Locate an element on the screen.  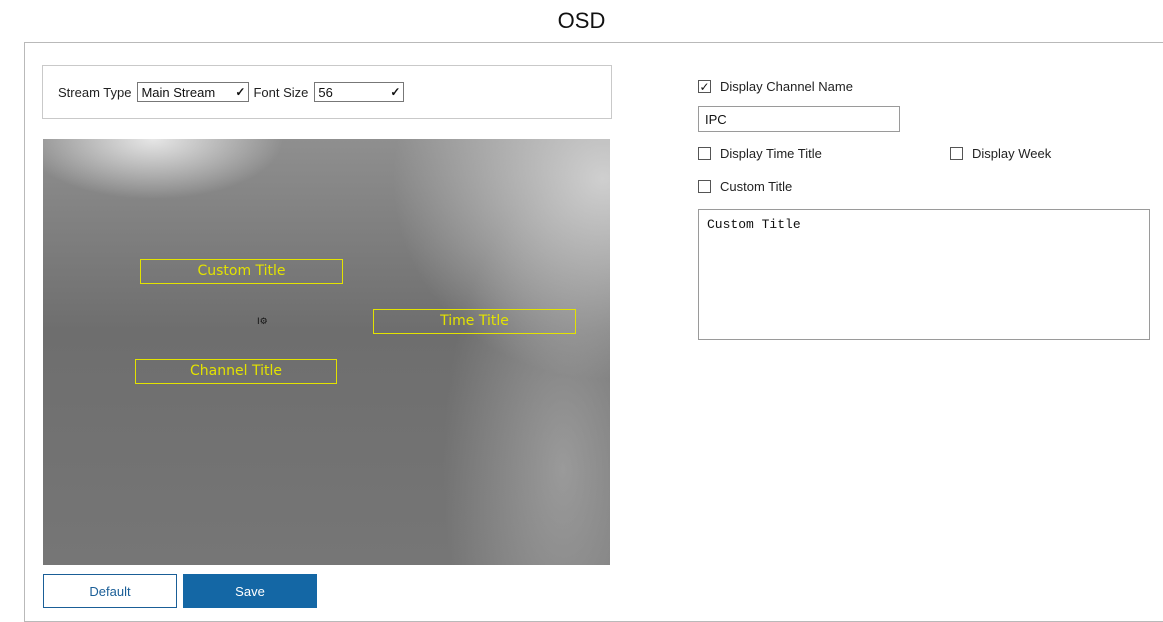
page-title: OSD is located at coordinates (581, 20).